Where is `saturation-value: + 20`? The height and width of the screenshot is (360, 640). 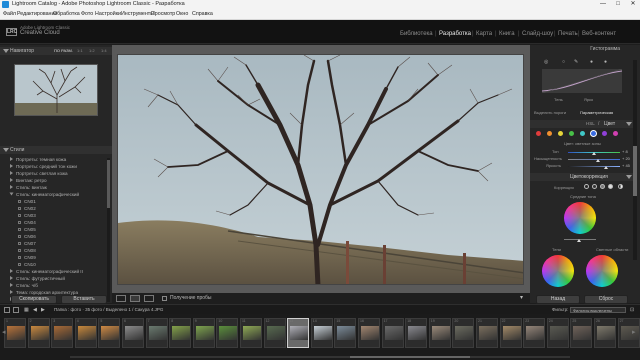
saturation-value: + 20 is located at coordinates (626, 158).